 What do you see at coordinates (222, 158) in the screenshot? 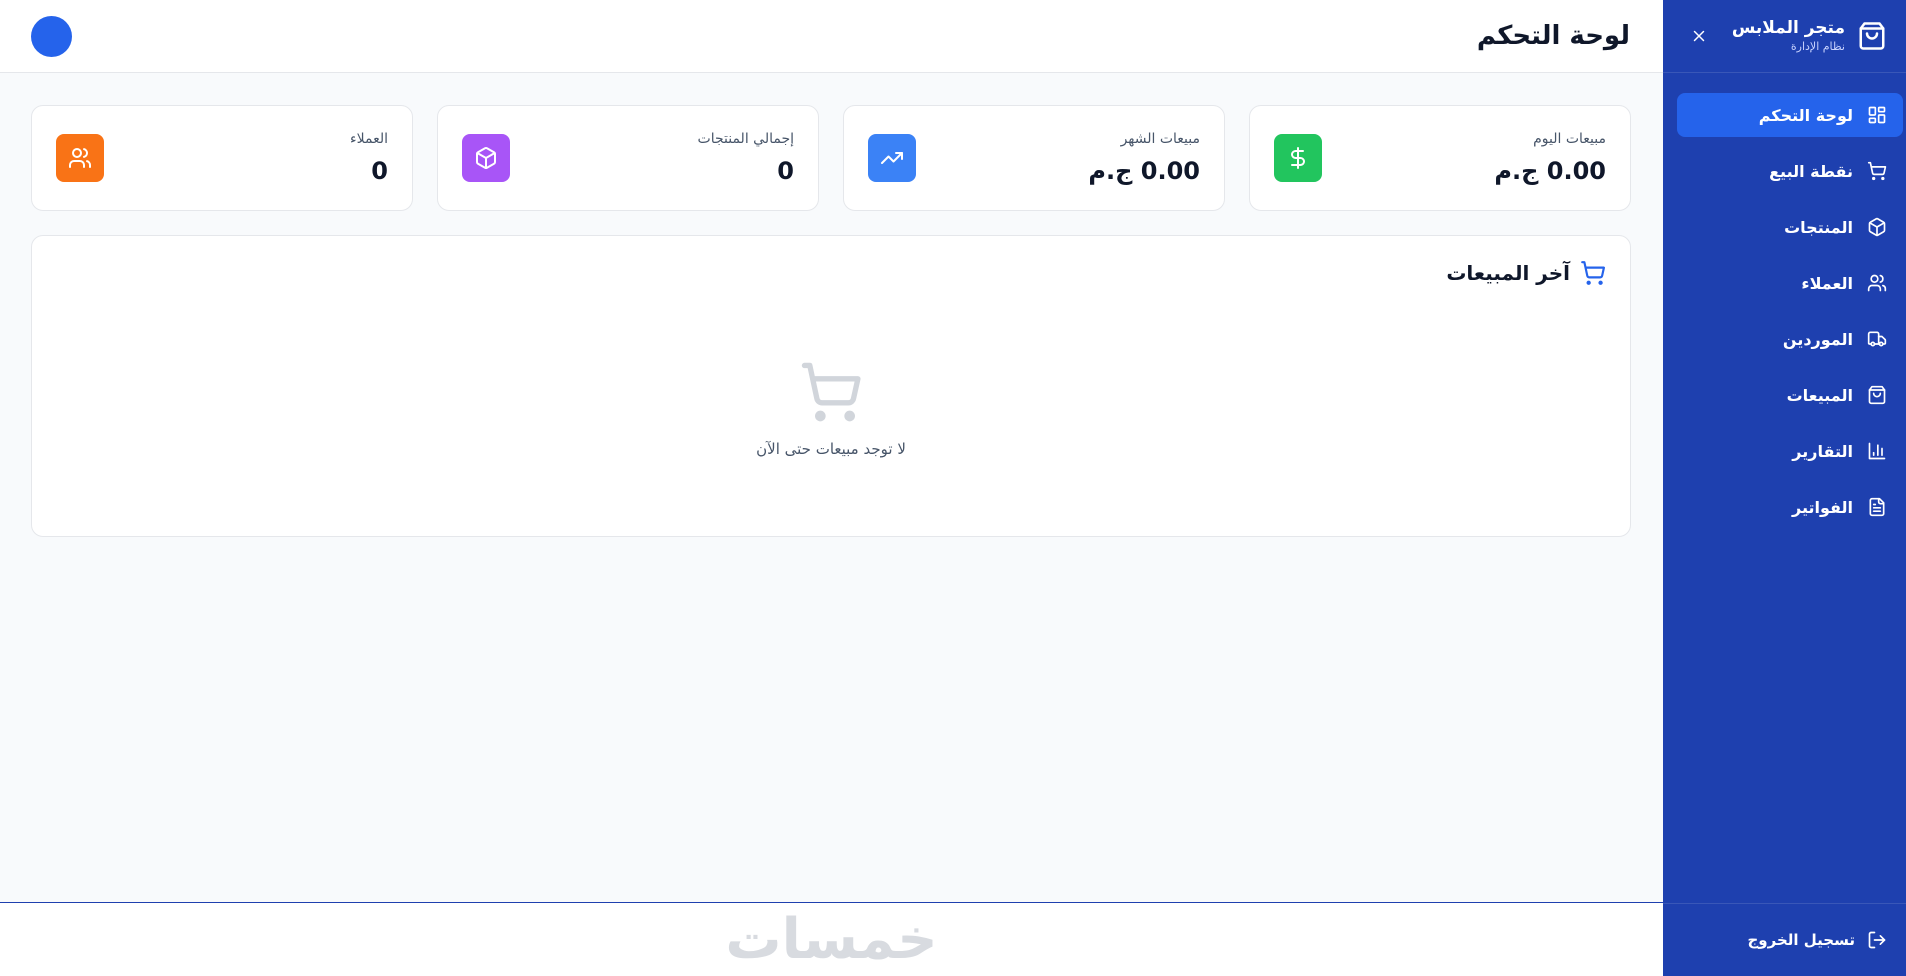
I see `stat-card-customers: العملاء 0` at bounding box center [222, 158].